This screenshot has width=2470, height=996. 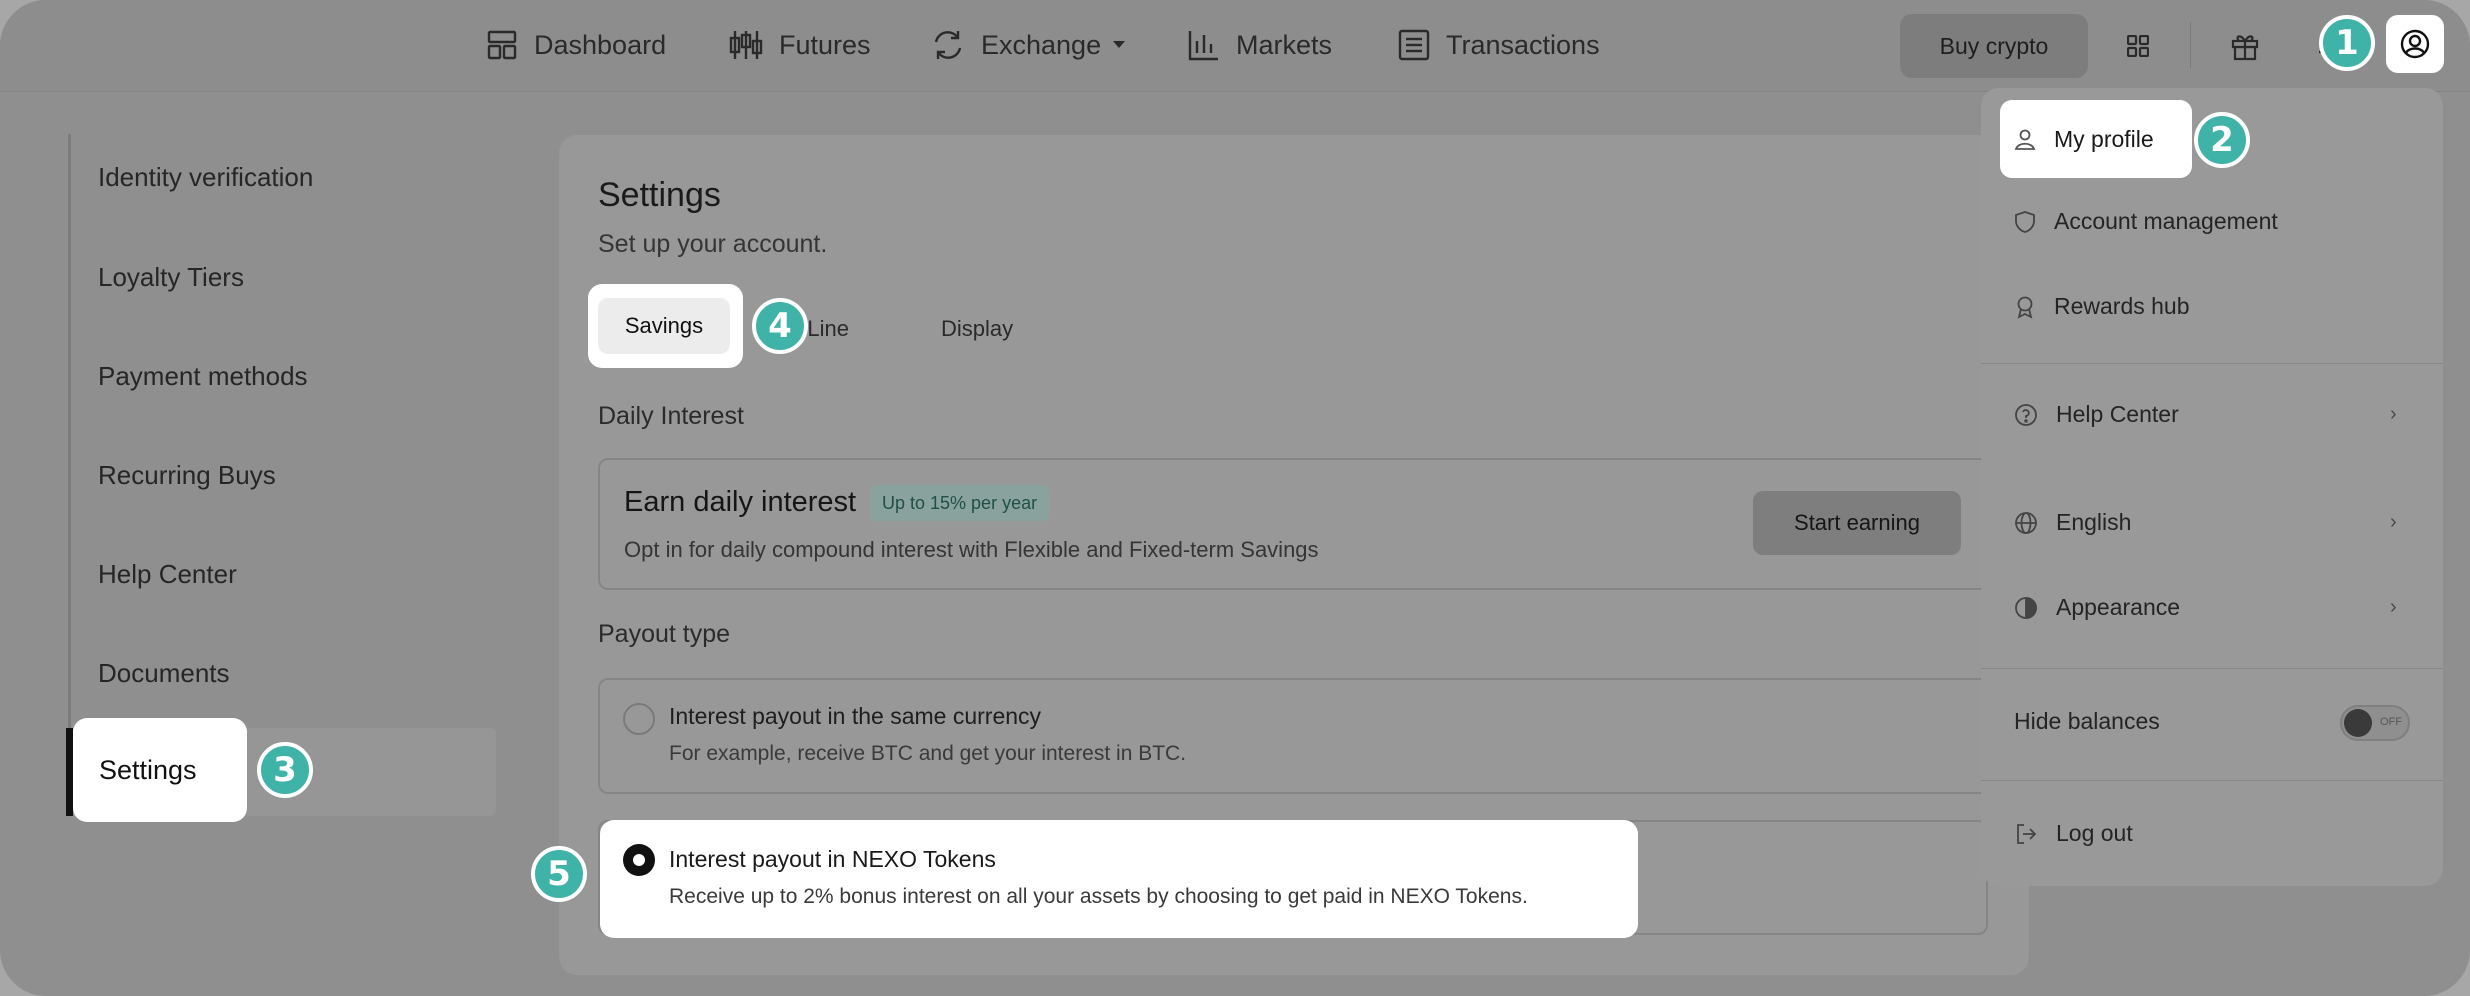 I want to click on sidebar-item-loyalty-tiers: Loyalty Tiers, so click(x=171, y=277).